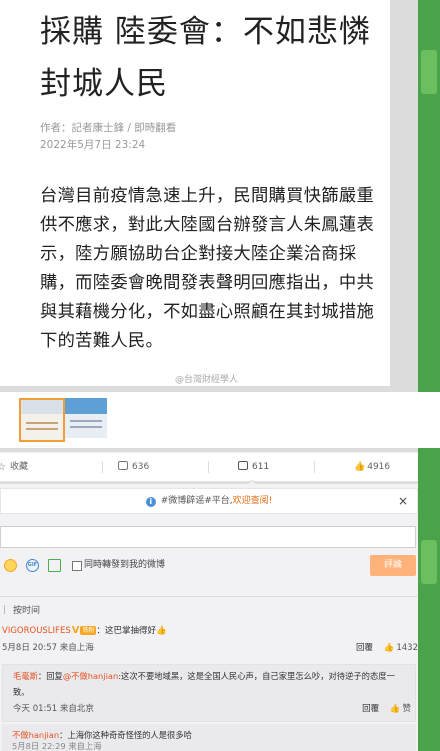 The image size is (440, 751). Describe the element at coordinates (126, 631) in the screenshot. I see `comment-text: ：这巴掌抽得好` at that location.